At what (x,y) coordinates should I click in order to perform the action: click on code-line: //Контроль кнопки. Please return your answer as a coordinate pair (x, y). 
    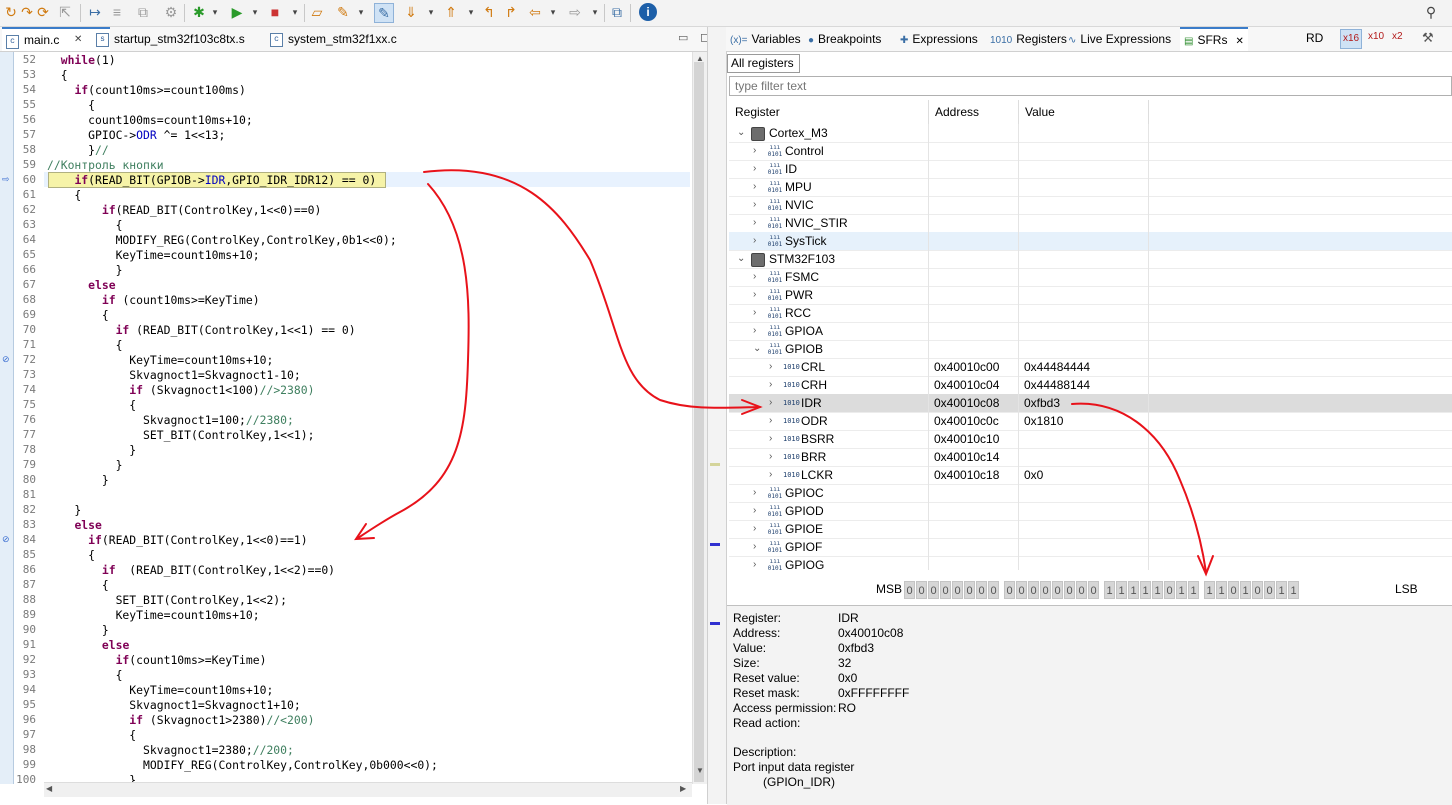
    Looking at the image, I should click on (105, 165).